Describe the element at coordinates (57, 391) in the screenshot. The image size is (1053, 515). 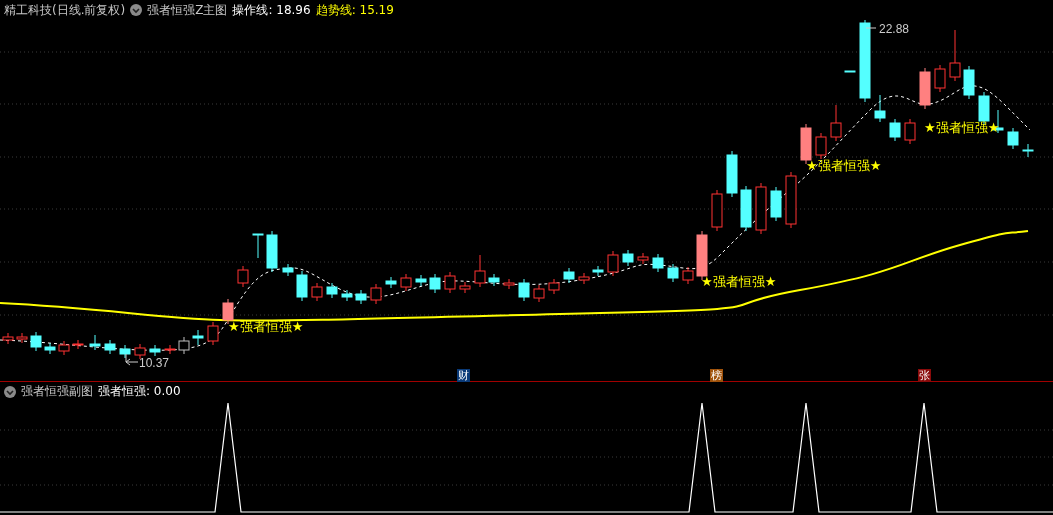
I see `indicator-name: 强者恒强副图` at that location.